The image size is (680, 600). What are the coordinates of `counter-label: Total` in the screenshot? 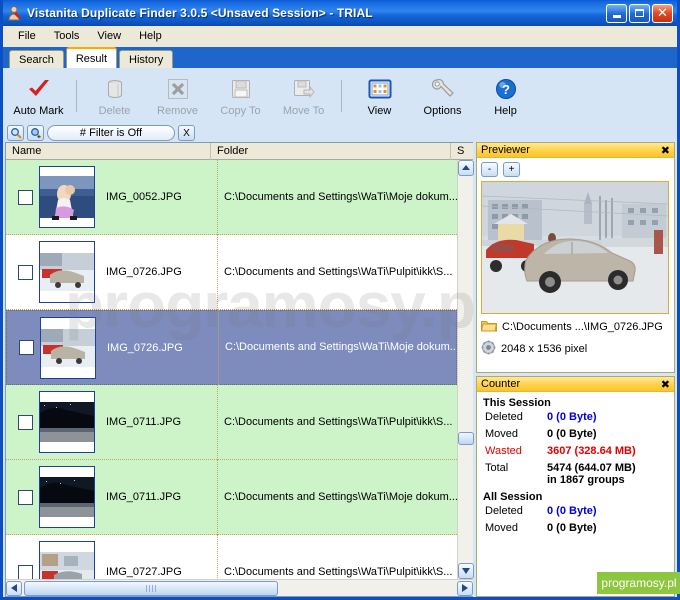 It's located at (497, 468).